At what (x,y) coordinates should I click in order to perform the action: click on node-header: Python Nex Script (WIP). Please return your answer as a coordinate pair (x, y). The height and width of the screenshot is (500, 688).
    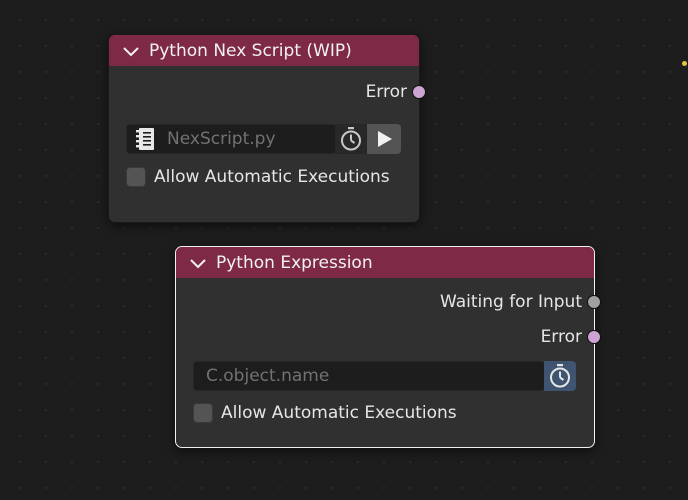
    Looking at the image, I should click on (264, 50).